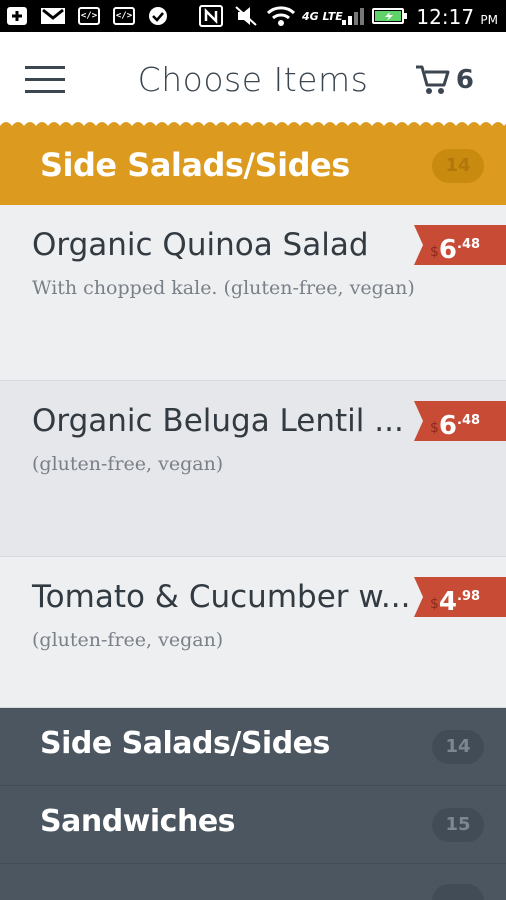 The width and height of the screenshot is (506, 900). I want to click on scallop-divider, so click(253, 127).